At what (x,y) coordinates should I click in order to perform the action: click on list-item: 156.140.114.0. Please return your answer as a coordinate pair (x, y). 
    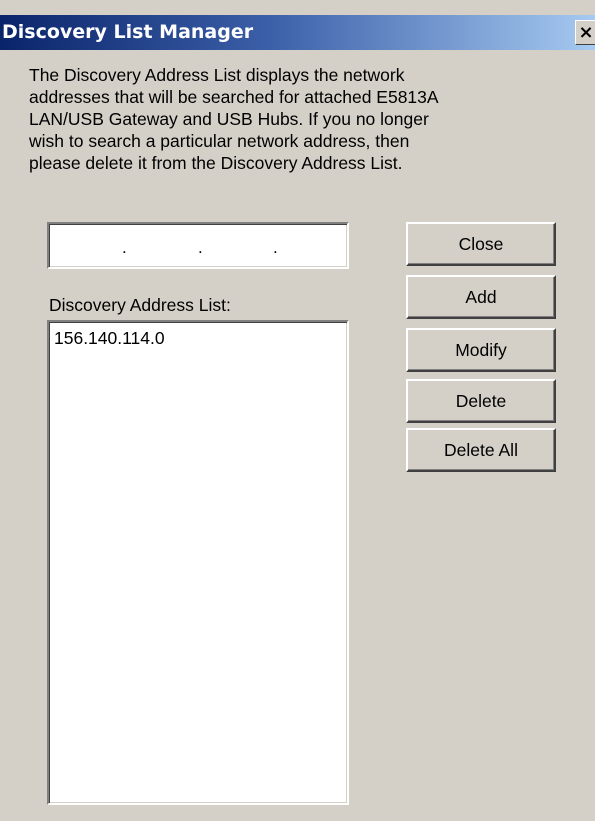
    Looking at the image, I should click on (109, 338).